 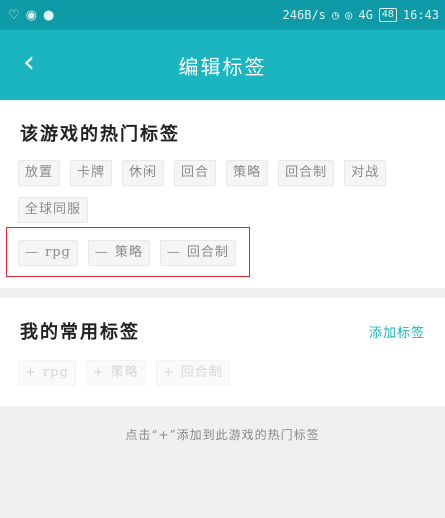 I want to click on common-tag: + 回合制, so click(x=192, y=373).